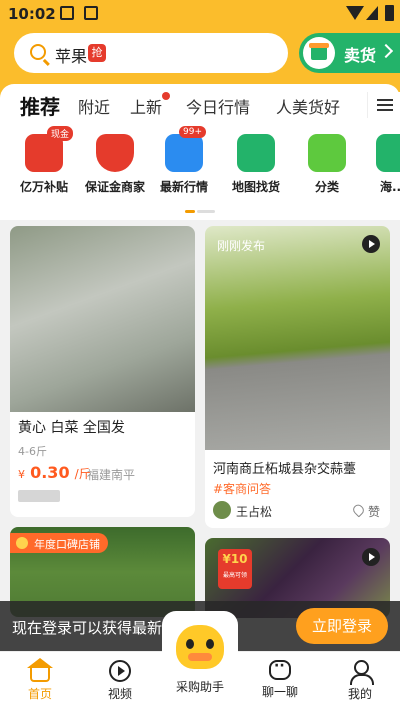  Describe the element at coordinates (151, 53) in the screenshot. I see `search-bar: 苹果 抢` at that location.